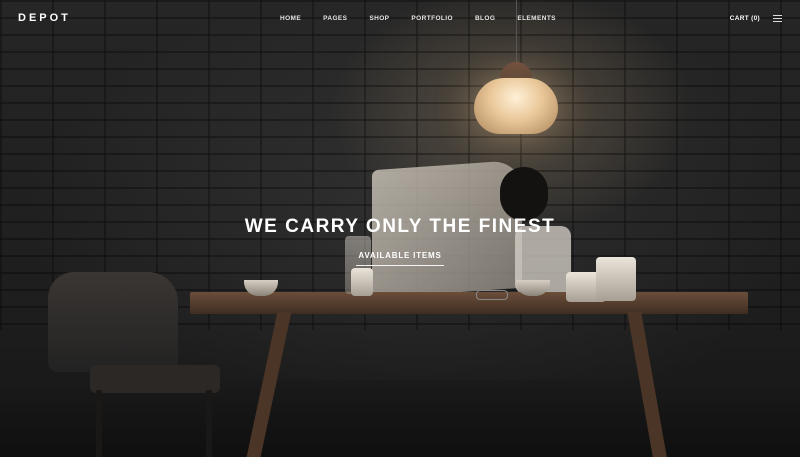  What do you see at coordinates (432, 18) in the screenshot?
I see `nav-portfolio: PORTFOLIO` at bounding box center [432, 18].